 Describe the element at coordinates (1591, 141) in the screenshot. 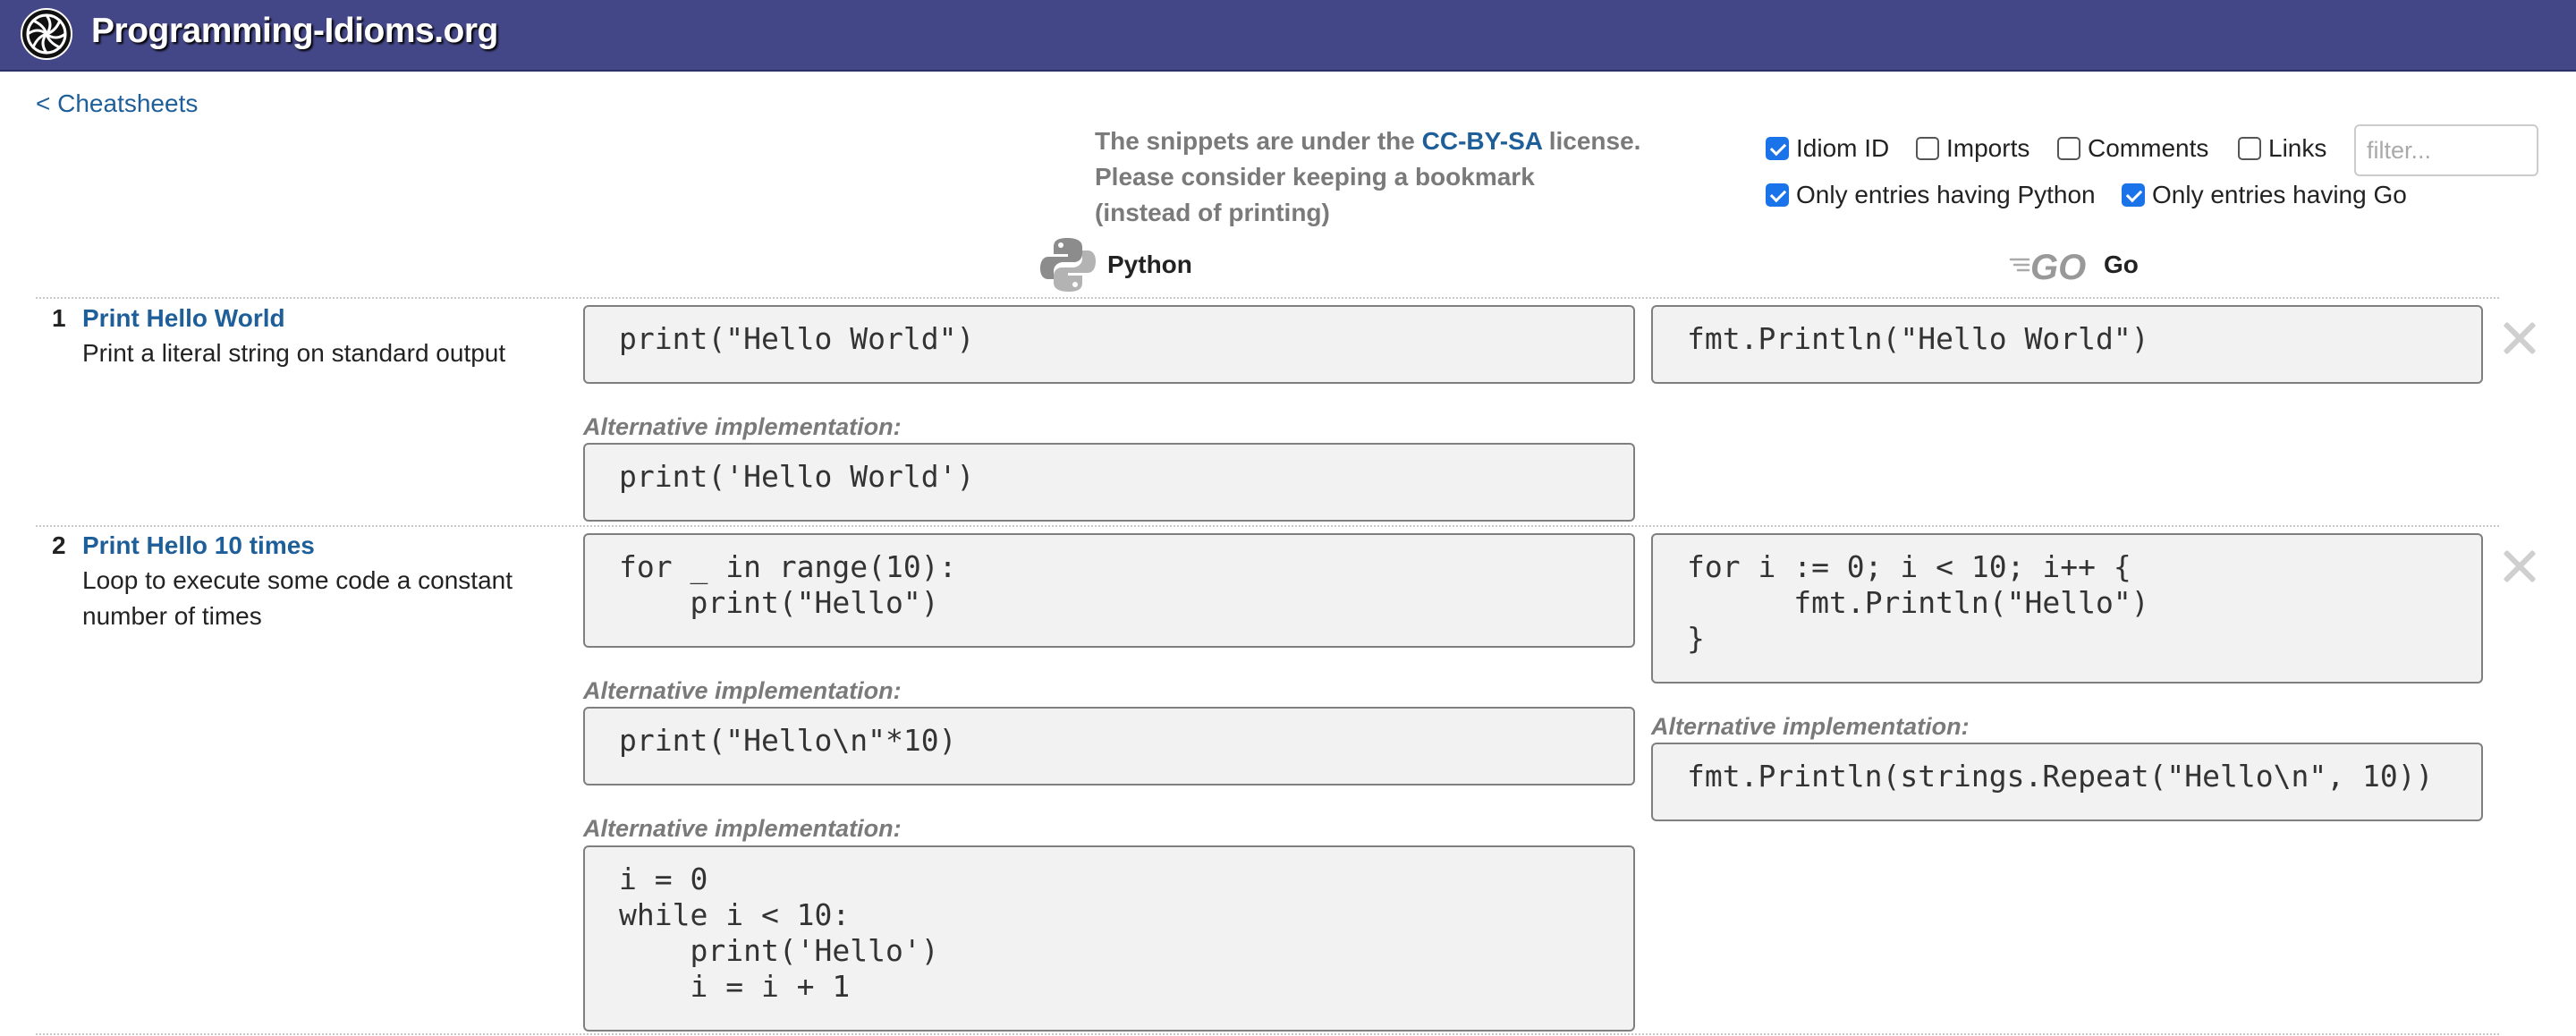

I see `license-suffix: license.` at that location.